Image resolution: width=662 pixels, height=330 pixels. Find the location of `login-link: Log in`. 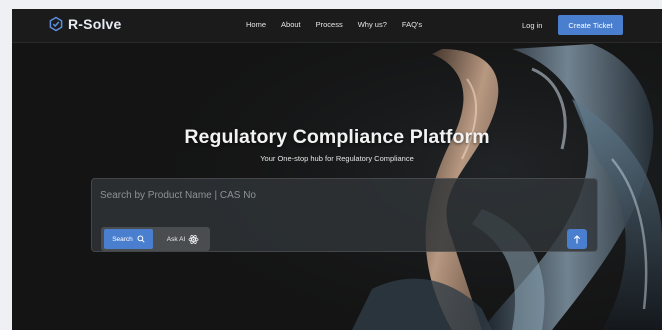

login-link: Log in is located at coordinates (532, 25).